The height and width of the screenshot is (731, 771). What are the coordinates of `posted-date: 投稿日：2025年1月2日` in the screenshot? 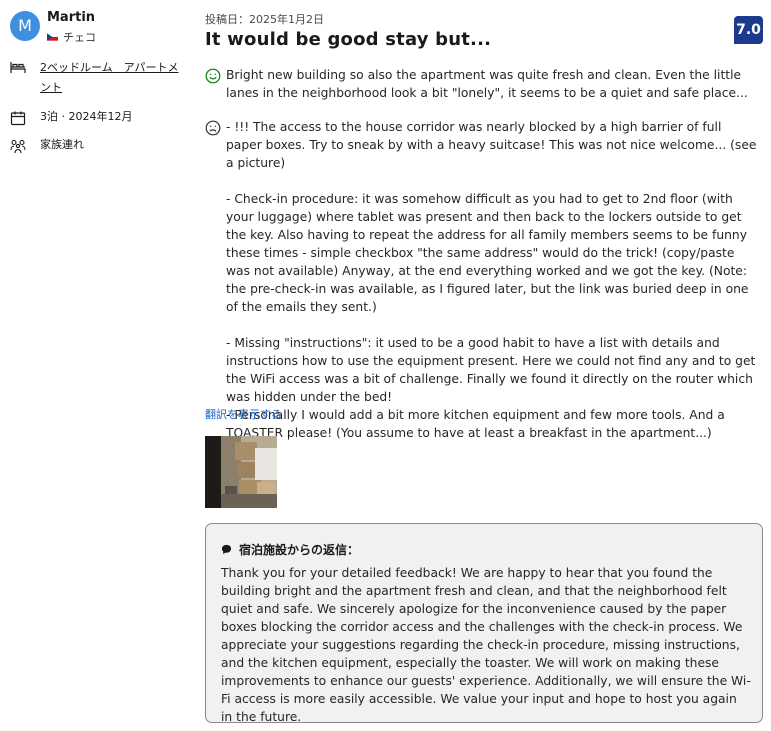 It's located at (264, 19).